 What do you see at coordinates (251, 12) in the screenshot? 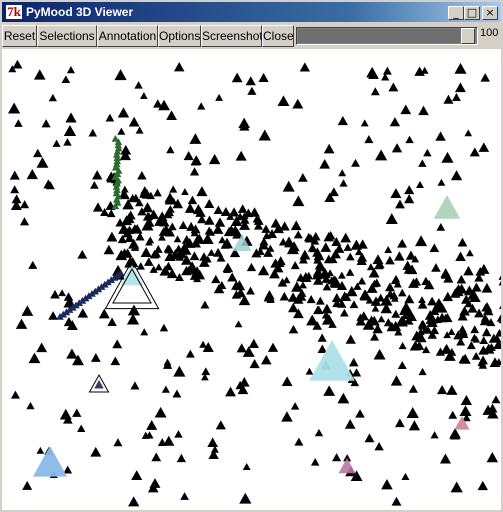
I see `title-bar: 7k PyMood 3D Viewer _ □ ×` at bounding box center [251, 12].